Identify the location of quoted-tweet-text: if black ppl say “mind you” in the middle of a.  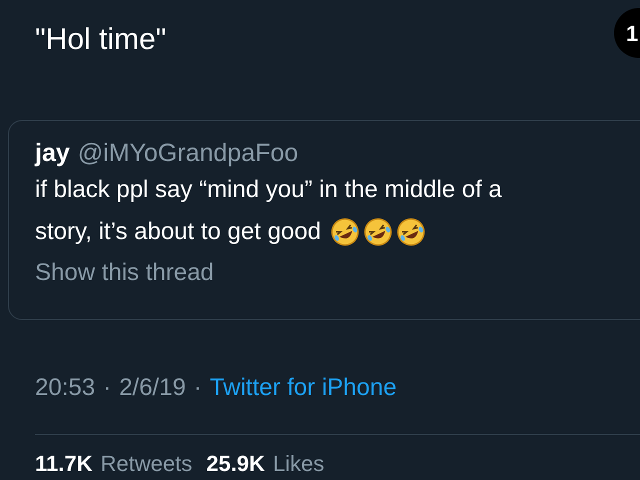
(269, 190).